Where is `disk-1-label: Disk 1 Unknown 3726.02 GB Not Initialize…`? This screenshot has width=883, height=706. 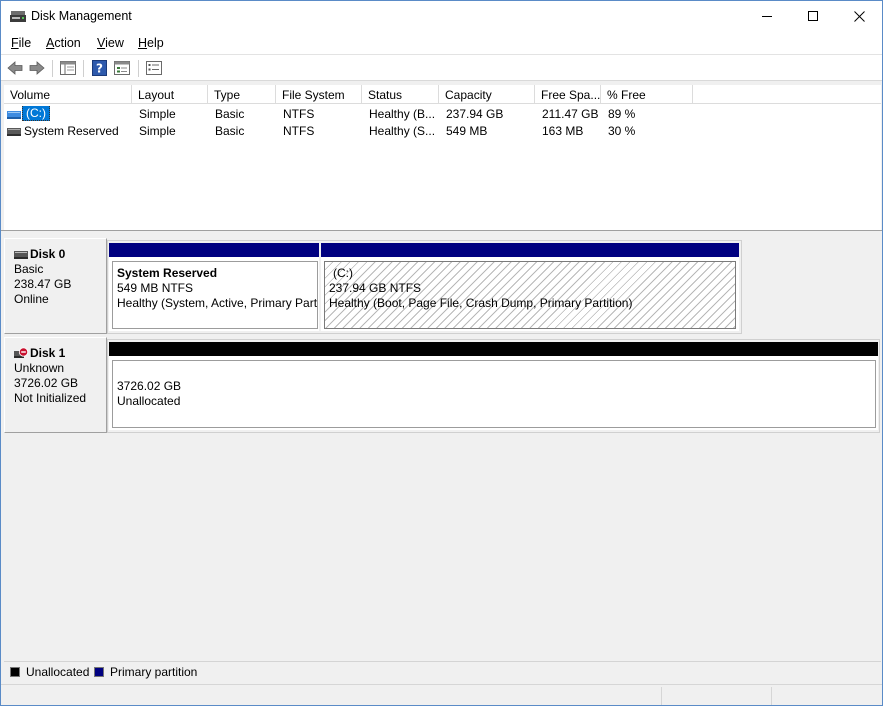 disk-1-label: Disk 1 Unknown 3726.02 GB Not Initialize… is located at coordinates (55, 385).